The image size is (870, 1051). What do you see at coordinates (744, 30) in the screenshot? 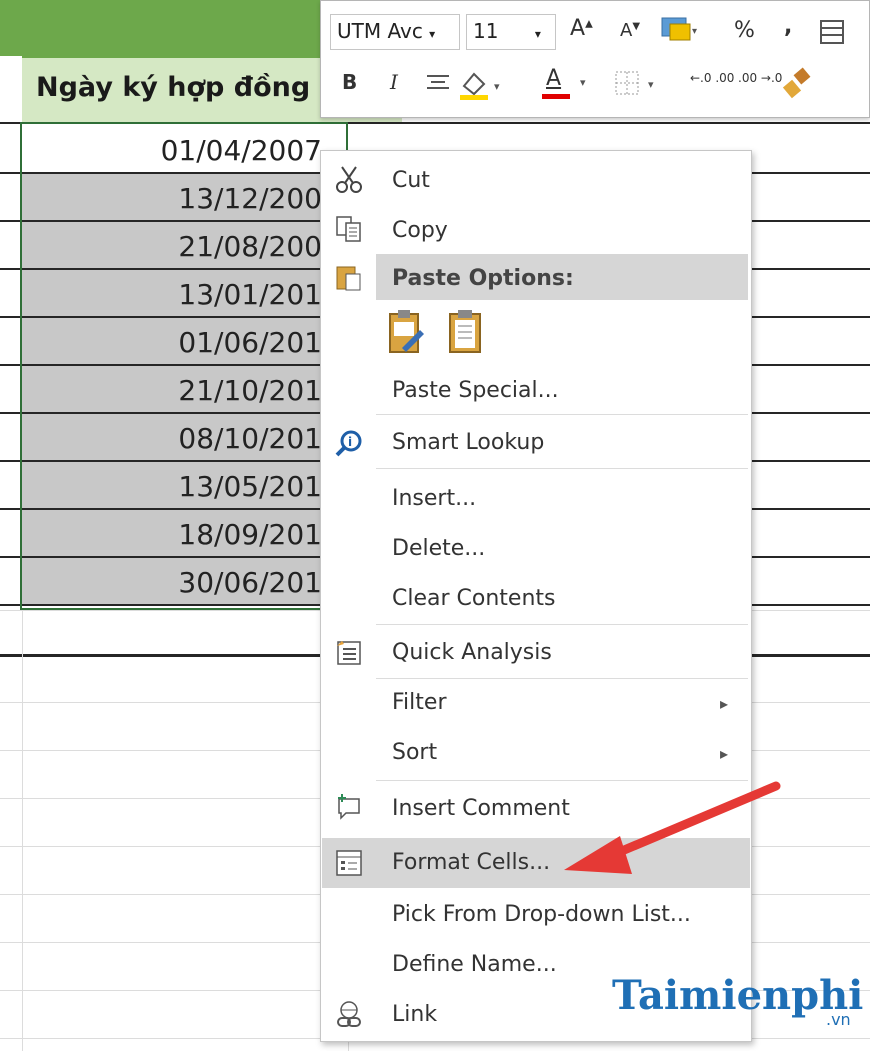
I see `percent-style-button: %` at bounding box center [744, 30].